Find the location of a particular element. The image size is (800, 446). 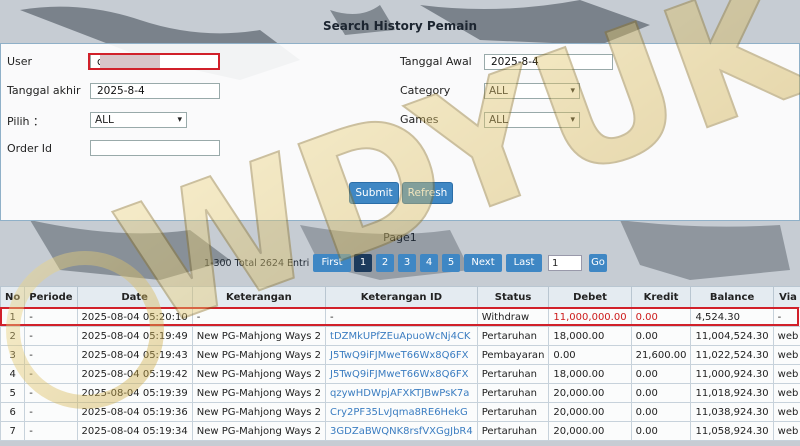

col-date: Date is located at coordinates (134, 297).